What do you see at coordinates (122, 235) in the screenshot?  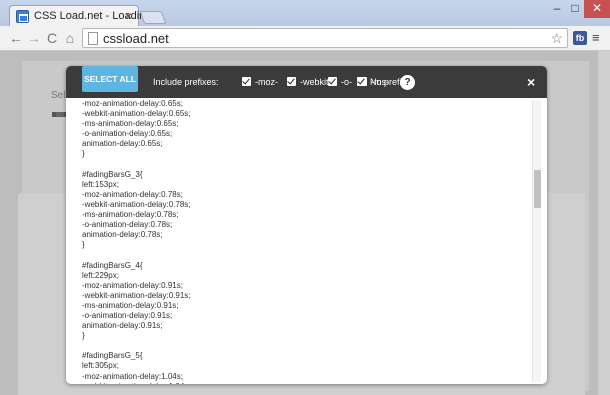 I see `code-line: animation-delay:0.78s;` at bounding box center [122, 235].